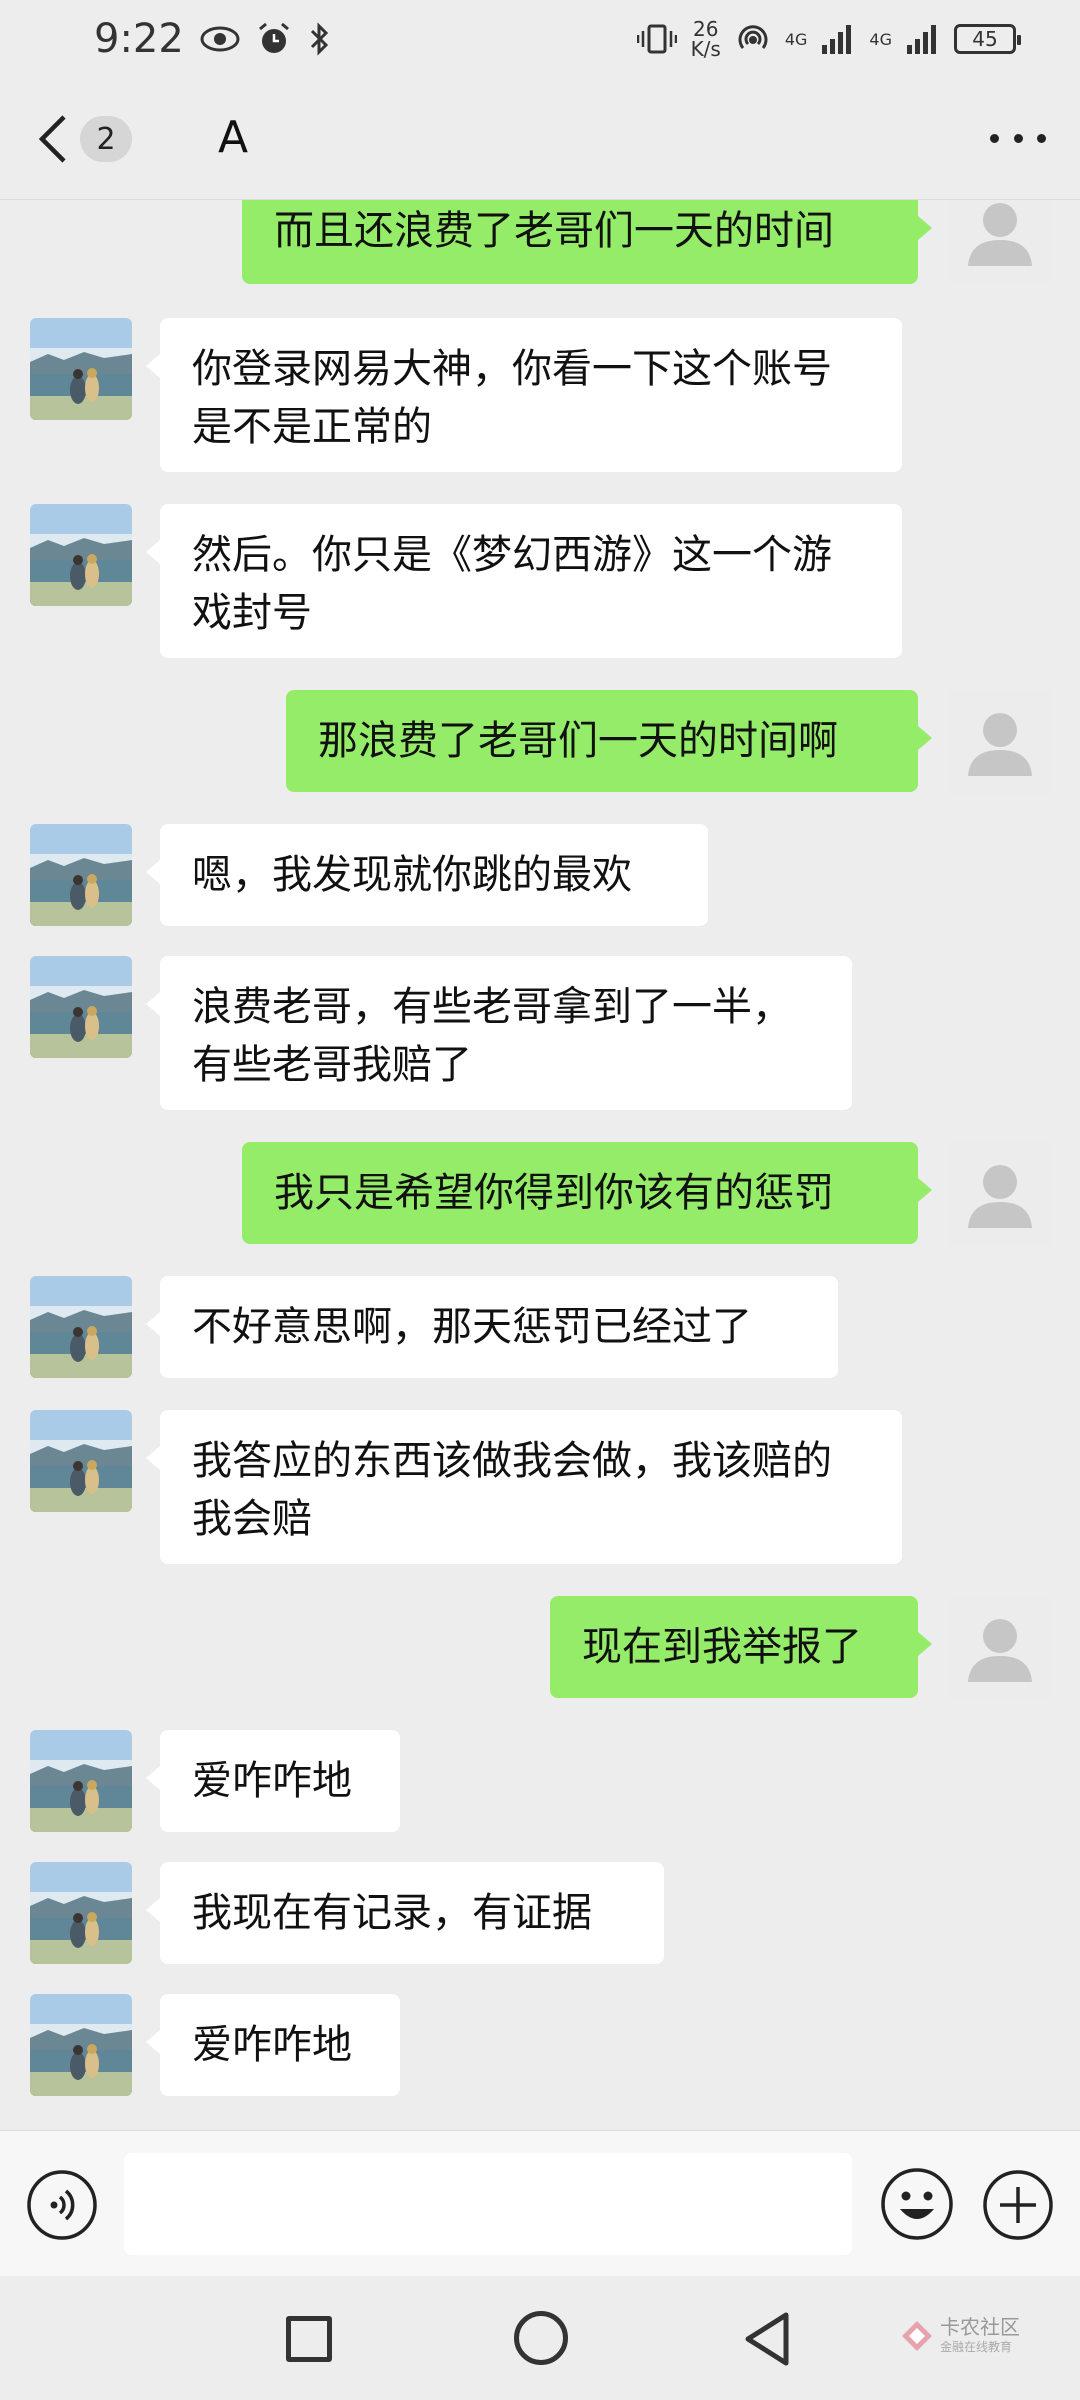 This screenshot has width=1080, height=2400. What do you see at coordinates (796, 39) in the screenshot?
I see `network-type-1: 4G` at bounding box center [796, 39].